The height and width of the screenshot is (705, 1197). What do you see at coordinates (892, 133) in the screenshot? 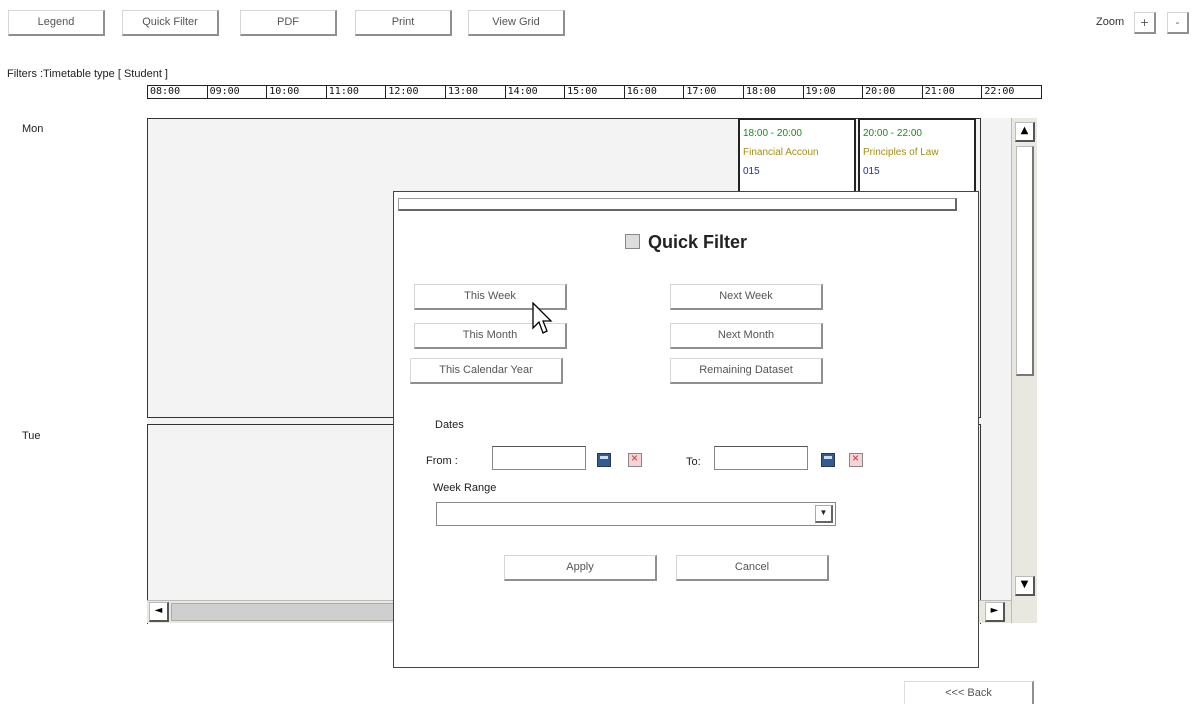
I see `event-time: 20:00 - 22:00` at bounding box center [892, 133].